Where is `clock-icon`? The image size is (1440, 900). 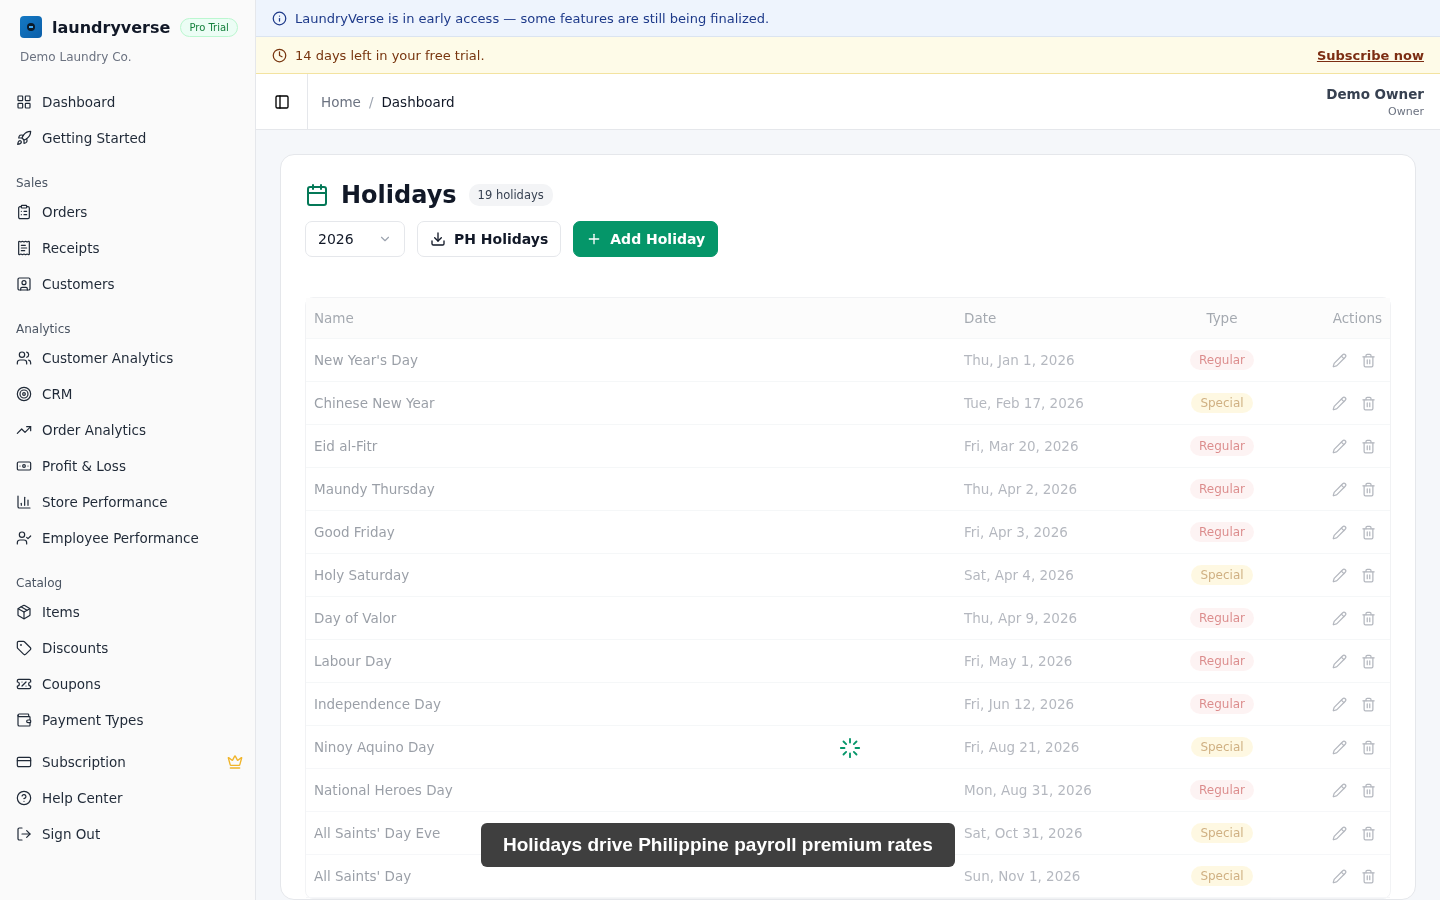
clock-icon is located at coordinates (279, 55).